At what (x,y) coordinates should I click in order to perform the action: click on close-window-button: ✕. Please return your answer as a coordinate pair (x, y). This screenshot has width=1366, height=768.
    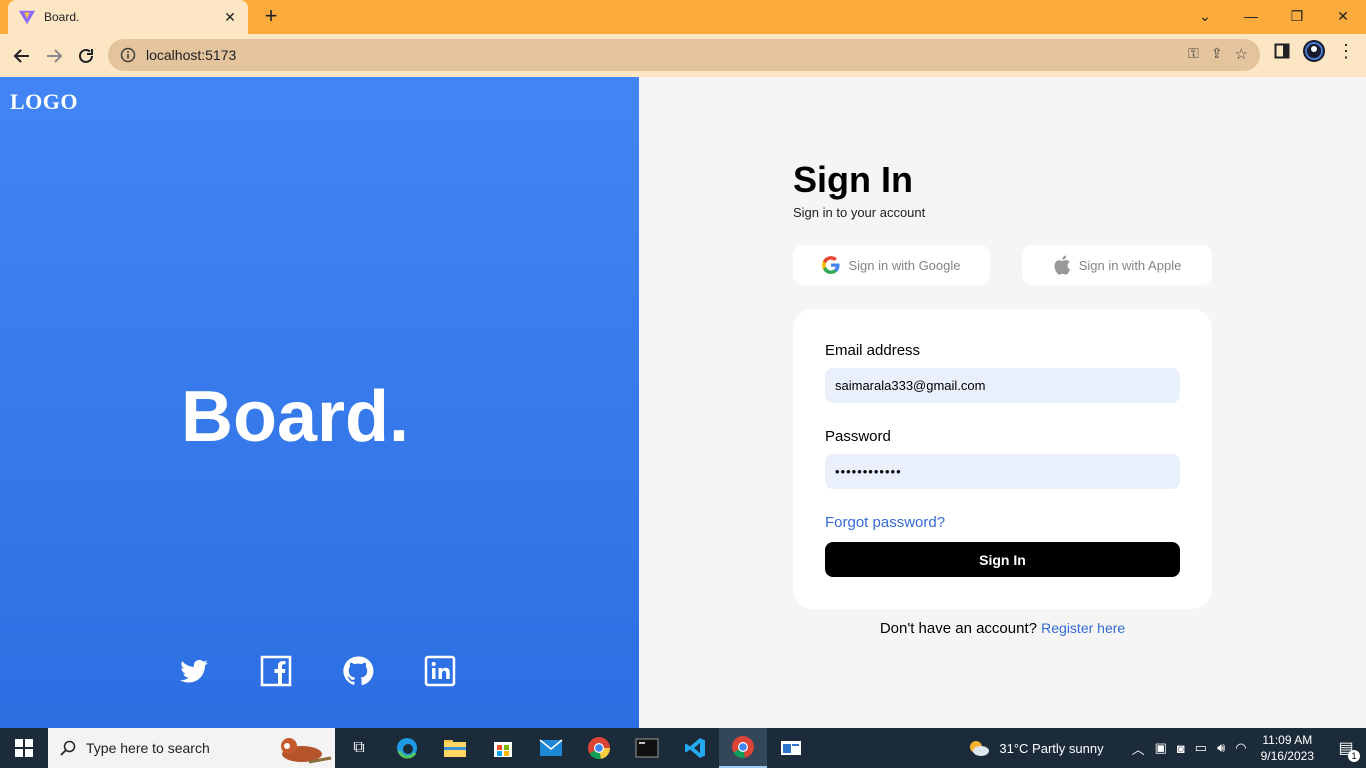
    Looking at the image, I should click on (1343, 16).